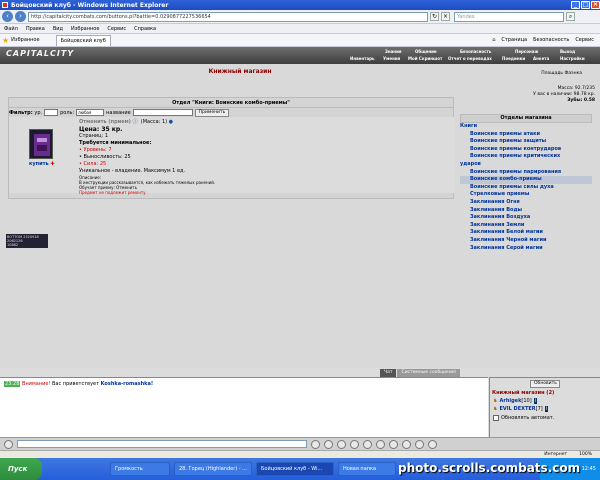 This screenshot has height=480, width=600. I want to click on nav-profile: Анкета, so click(541, 58).